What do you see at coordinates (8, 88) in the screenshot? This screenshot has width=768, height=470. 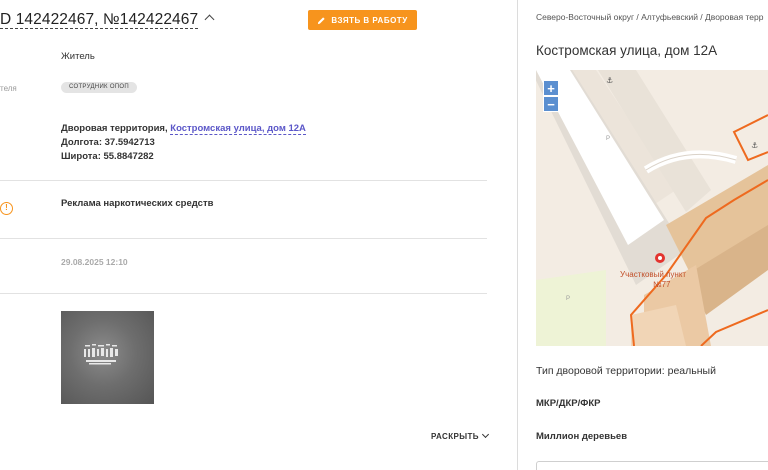 I see `side-label: теля` at bounding box center [8, 88].